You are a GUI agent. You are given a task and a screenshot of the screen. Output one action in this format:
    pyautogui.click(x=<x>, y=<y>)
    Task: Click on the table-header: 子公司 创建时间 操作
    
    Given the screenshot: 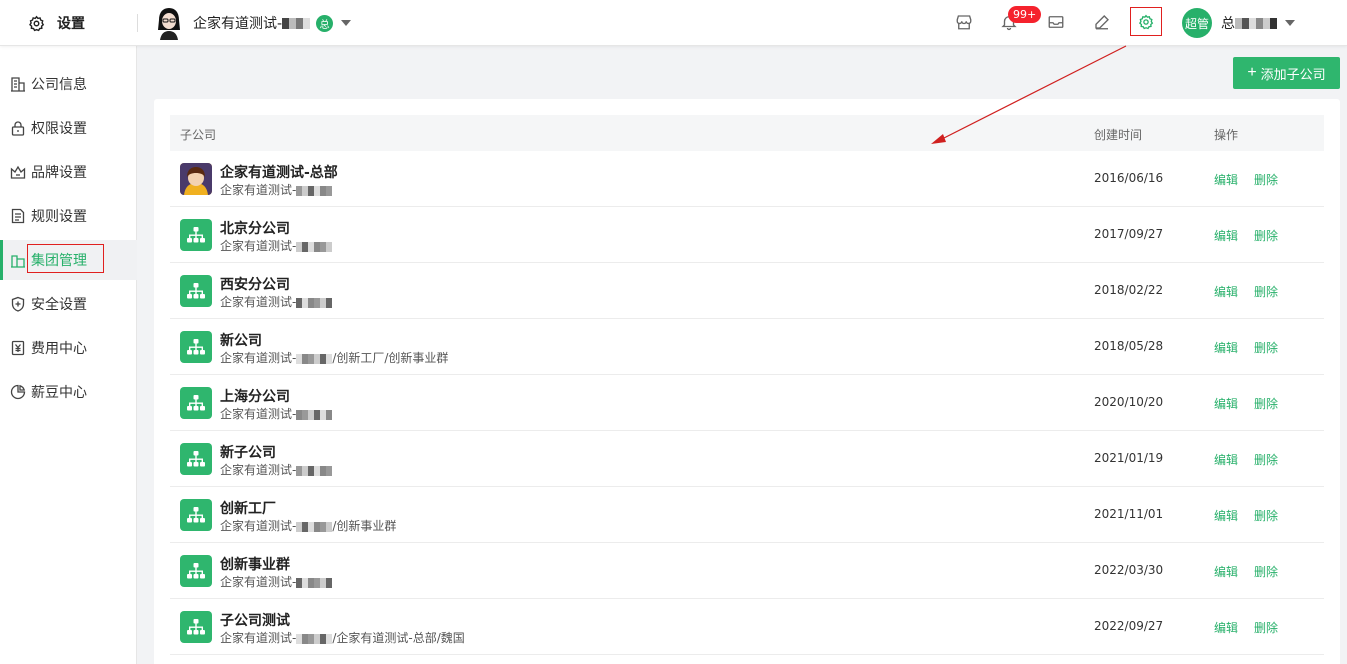 What is the action you would take?
    pyautogui.click(x=747, y=133)
    